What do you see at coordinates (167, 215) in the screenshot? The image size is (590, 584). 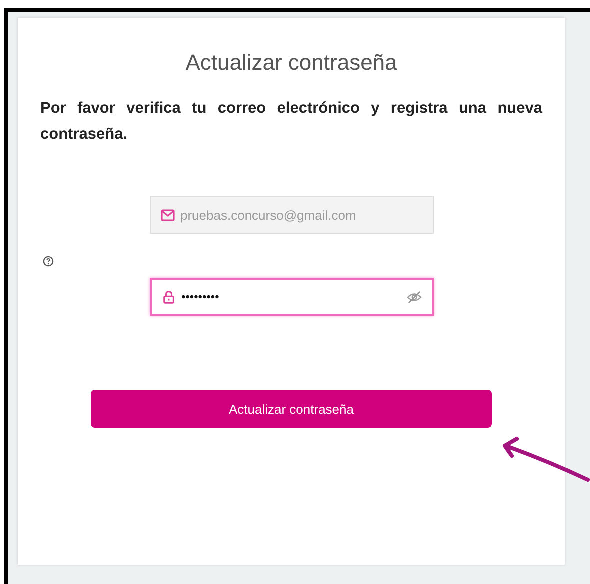 I see `envelope-icon` at bounding box center [167, 215].